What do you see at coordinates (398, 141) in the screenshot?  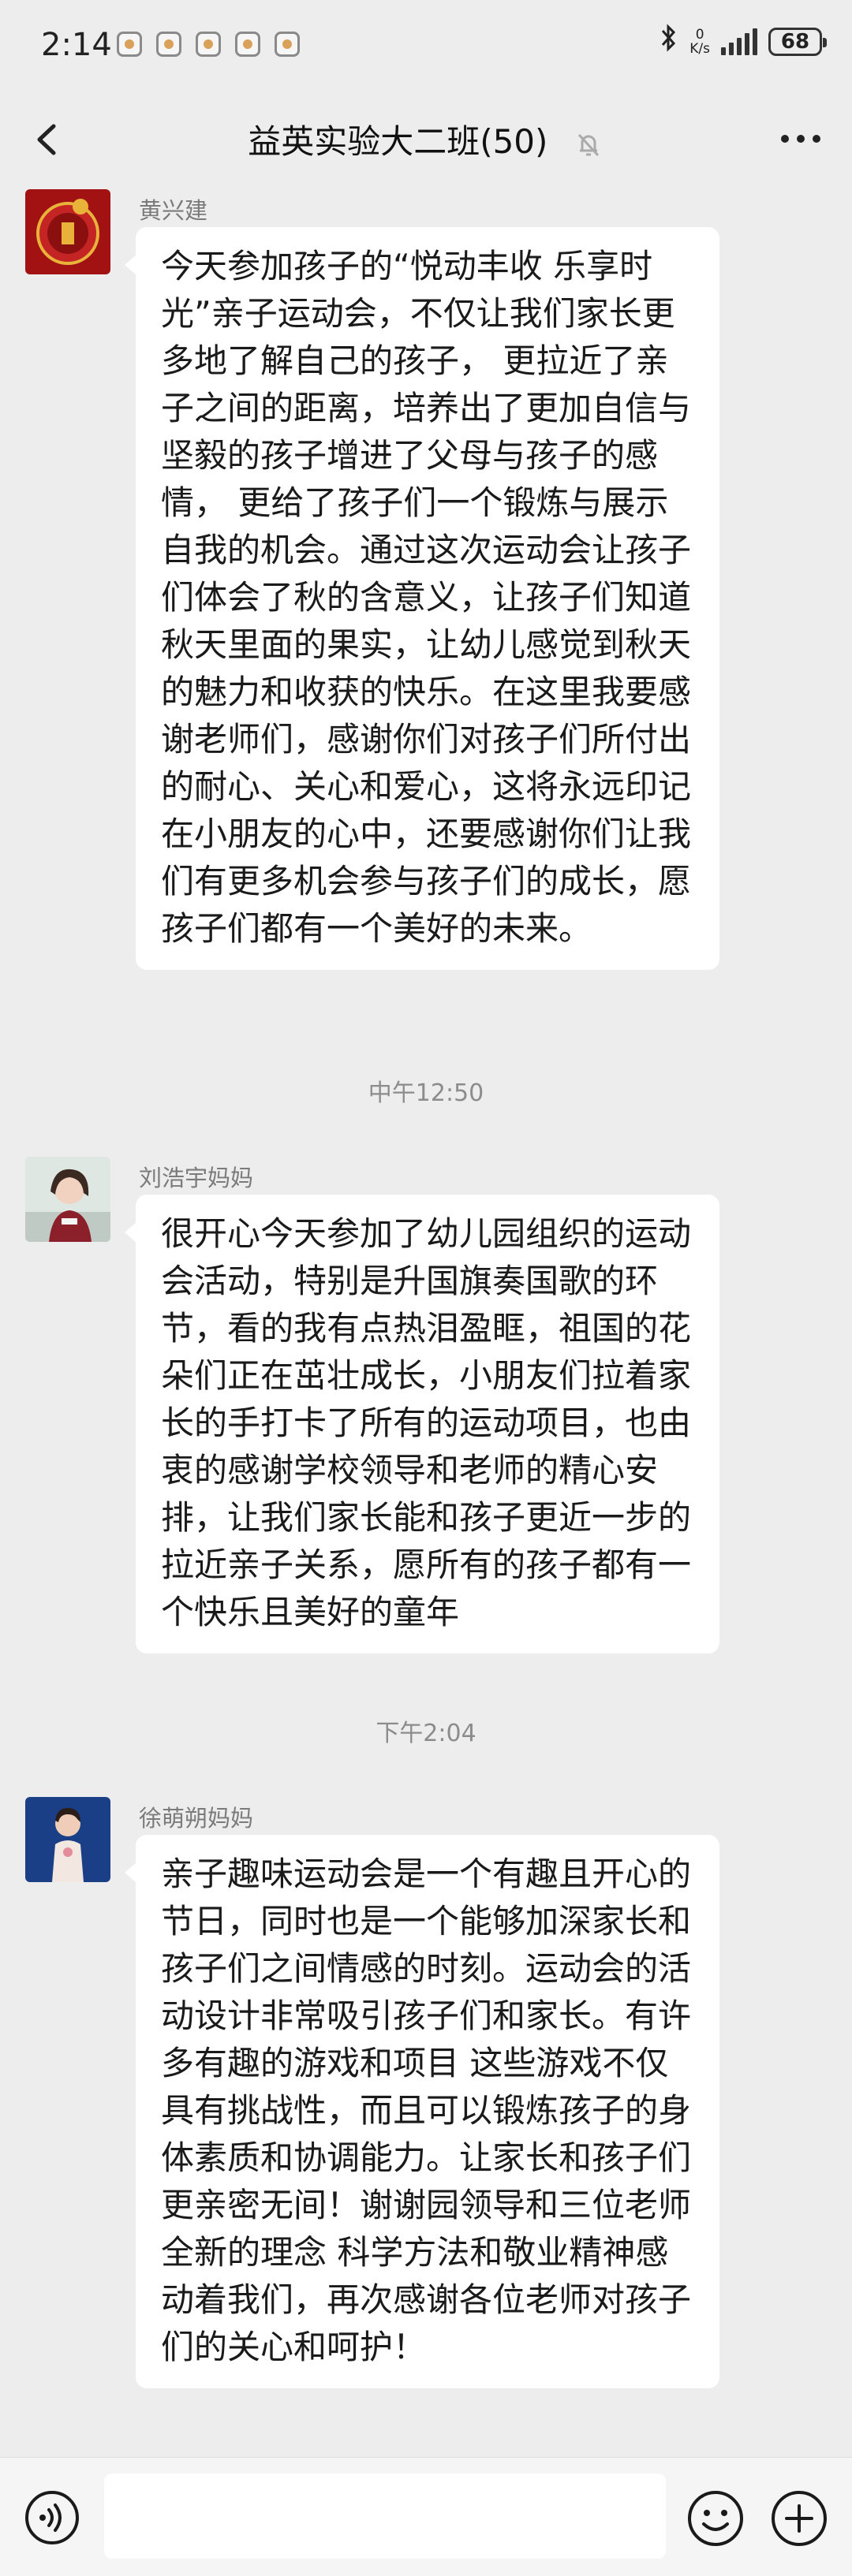 I see `chat-title: 益英实验大二班(50)` at bounding box center [398, 141].